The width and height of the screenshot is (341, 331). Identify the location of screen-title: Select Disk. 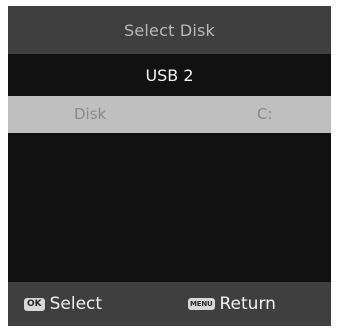
(169, 30).